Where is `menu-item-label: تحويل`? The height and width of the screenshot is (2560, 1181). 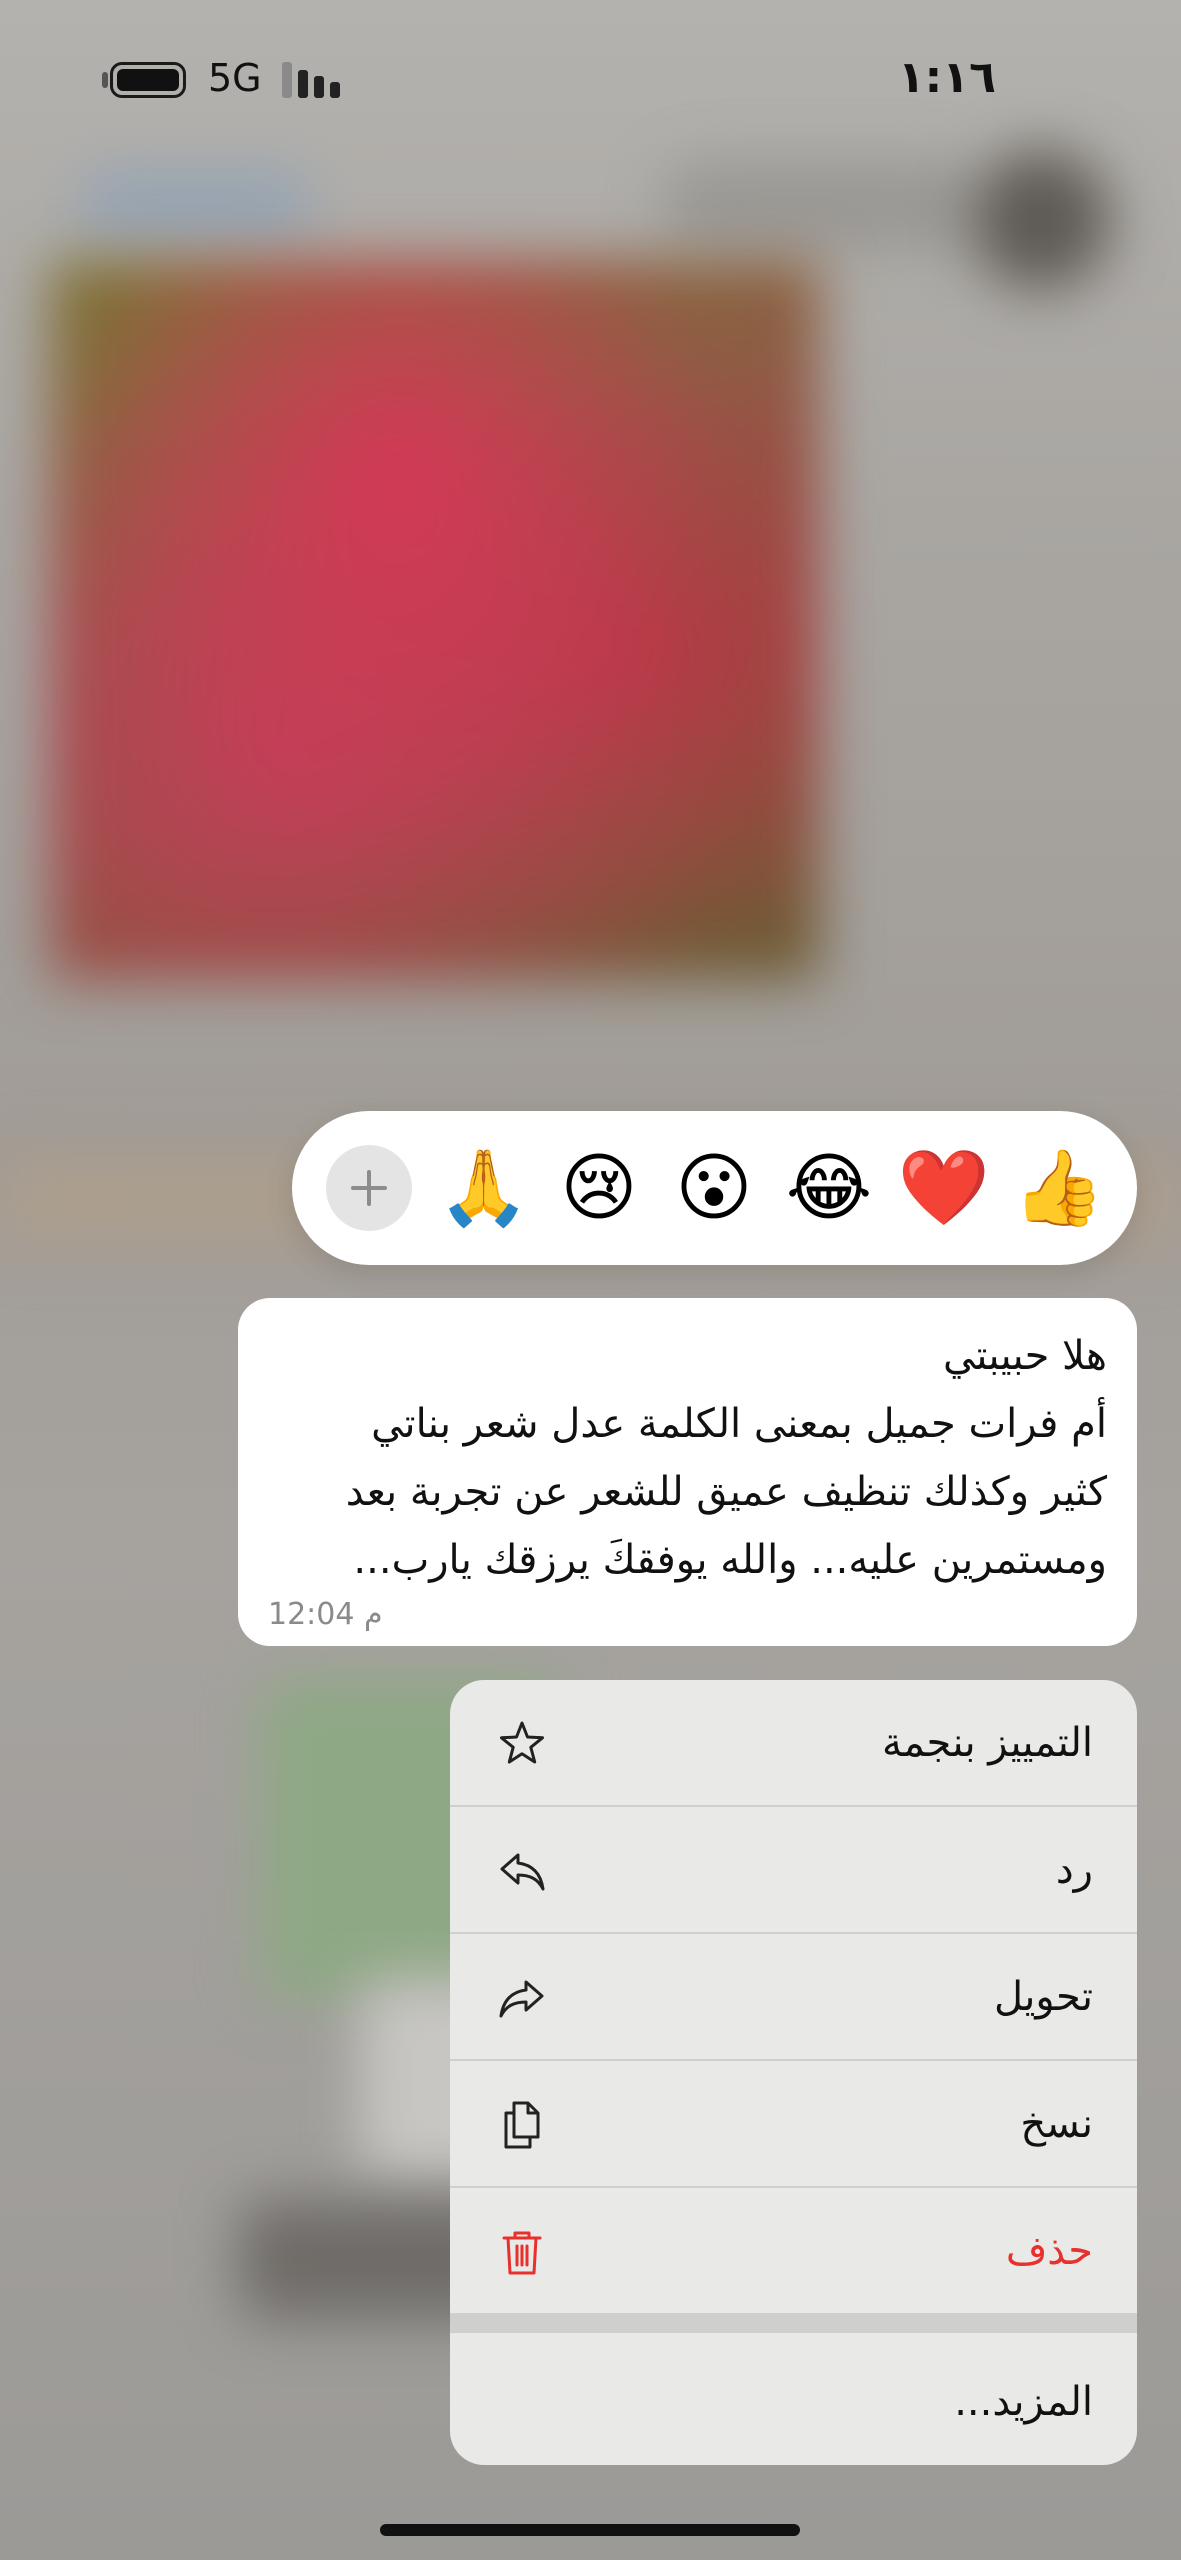
menu-item-label: تحويل is located at coordinates (1043, 1997).